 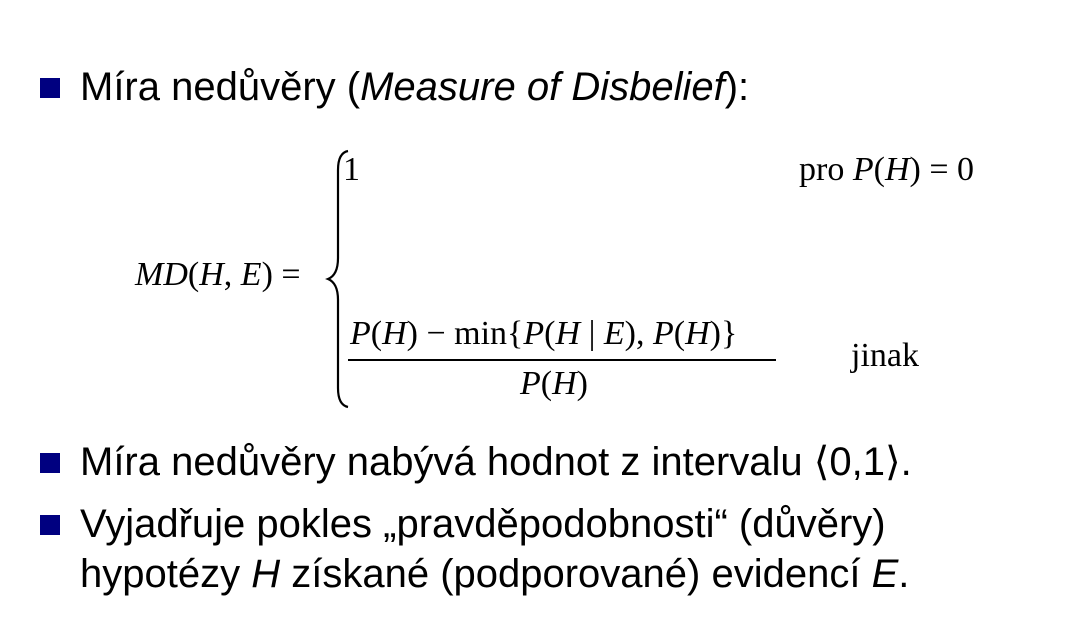 I want to click on fraction-numerator: P(H) − min{P(H | E), P(H)}, so click(x=543, y=334).